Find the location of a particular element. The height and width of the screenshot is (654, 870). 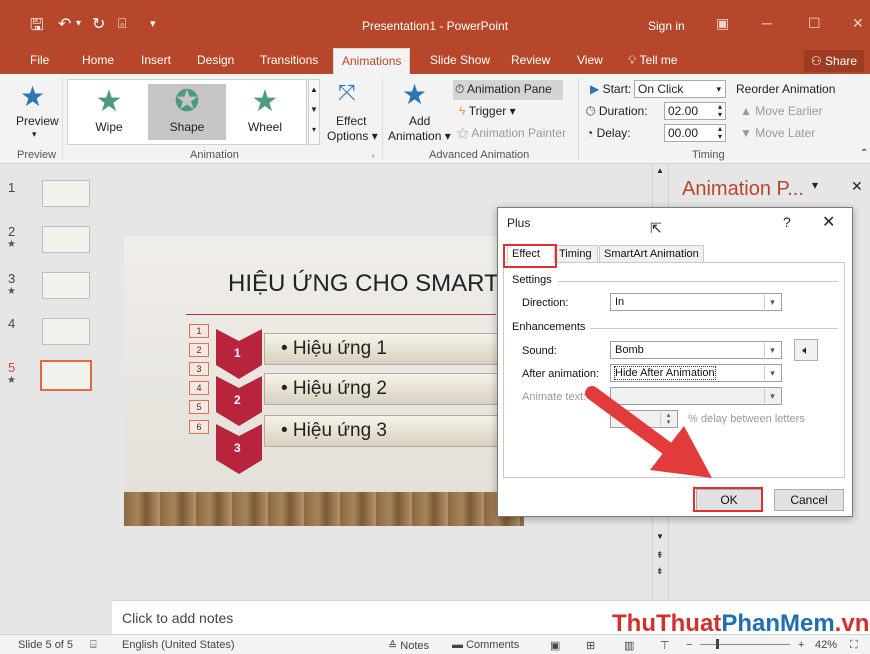

slide-sorter-icon: ⊞ is located at coordinates (590, 645).